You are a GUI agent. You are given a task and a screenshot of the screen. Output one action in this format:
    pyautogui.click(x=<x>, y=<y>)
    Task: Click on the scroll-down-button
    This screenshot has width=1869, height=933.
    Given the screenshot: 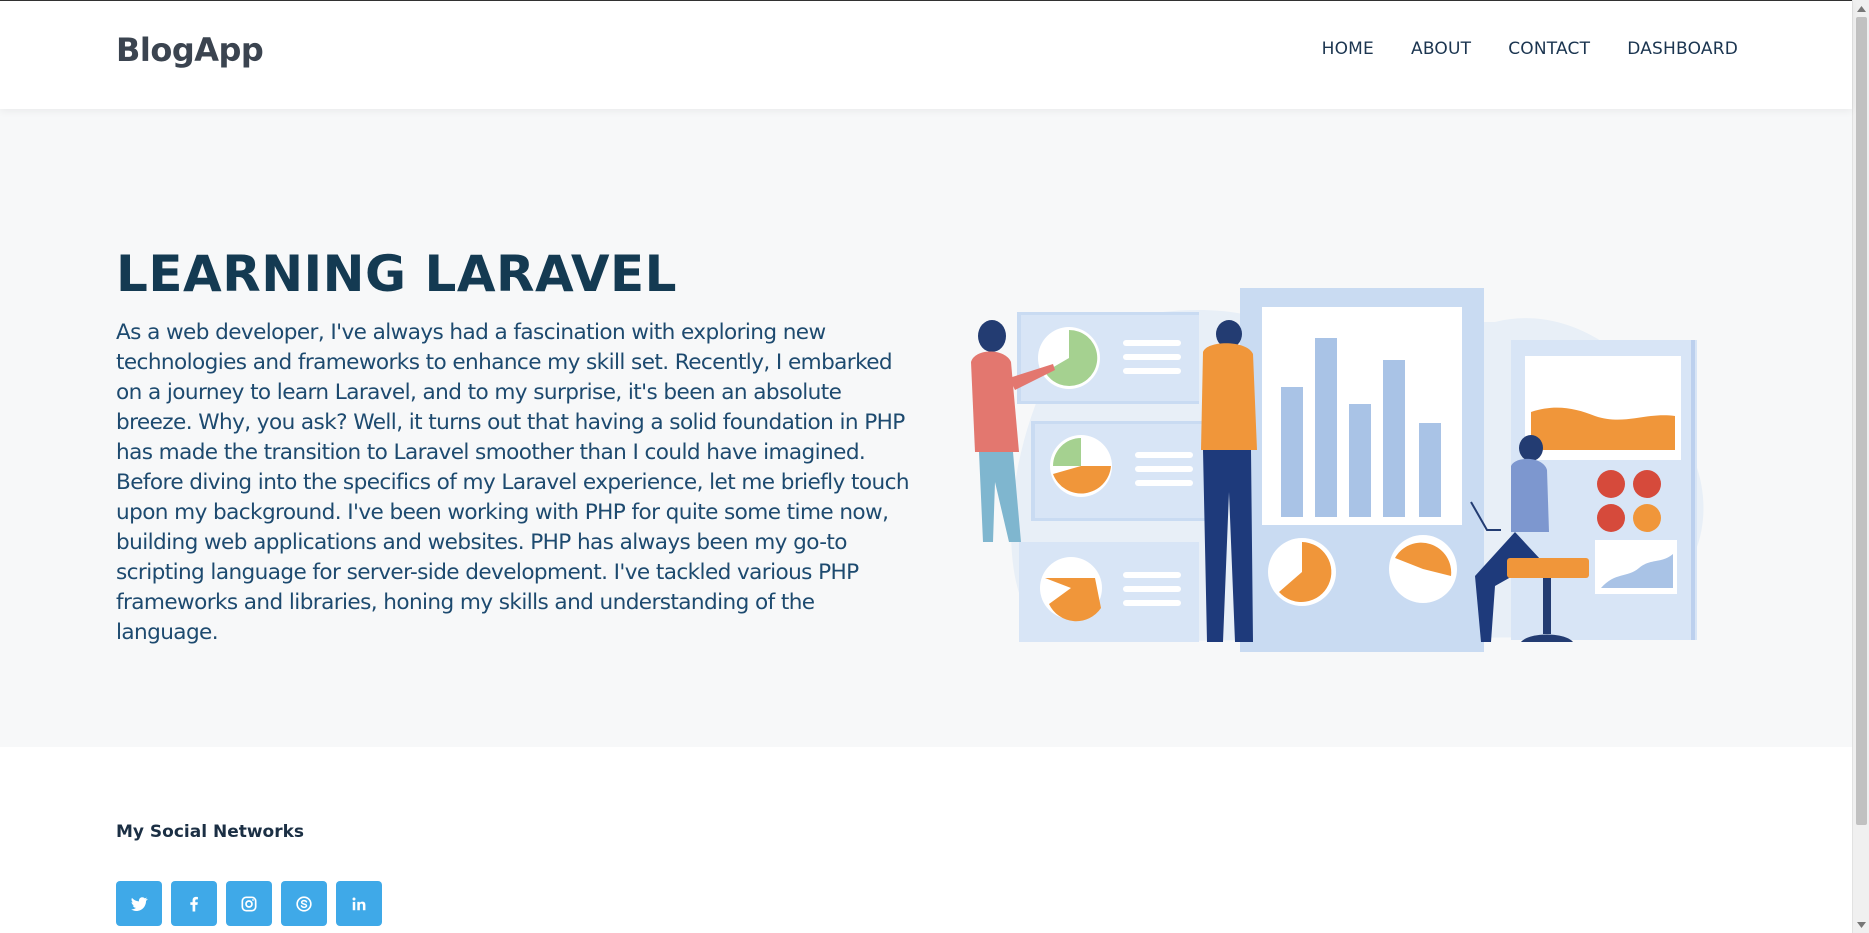 What is the action you would take?
    pyautogui.click(x=1861, y=924)
    